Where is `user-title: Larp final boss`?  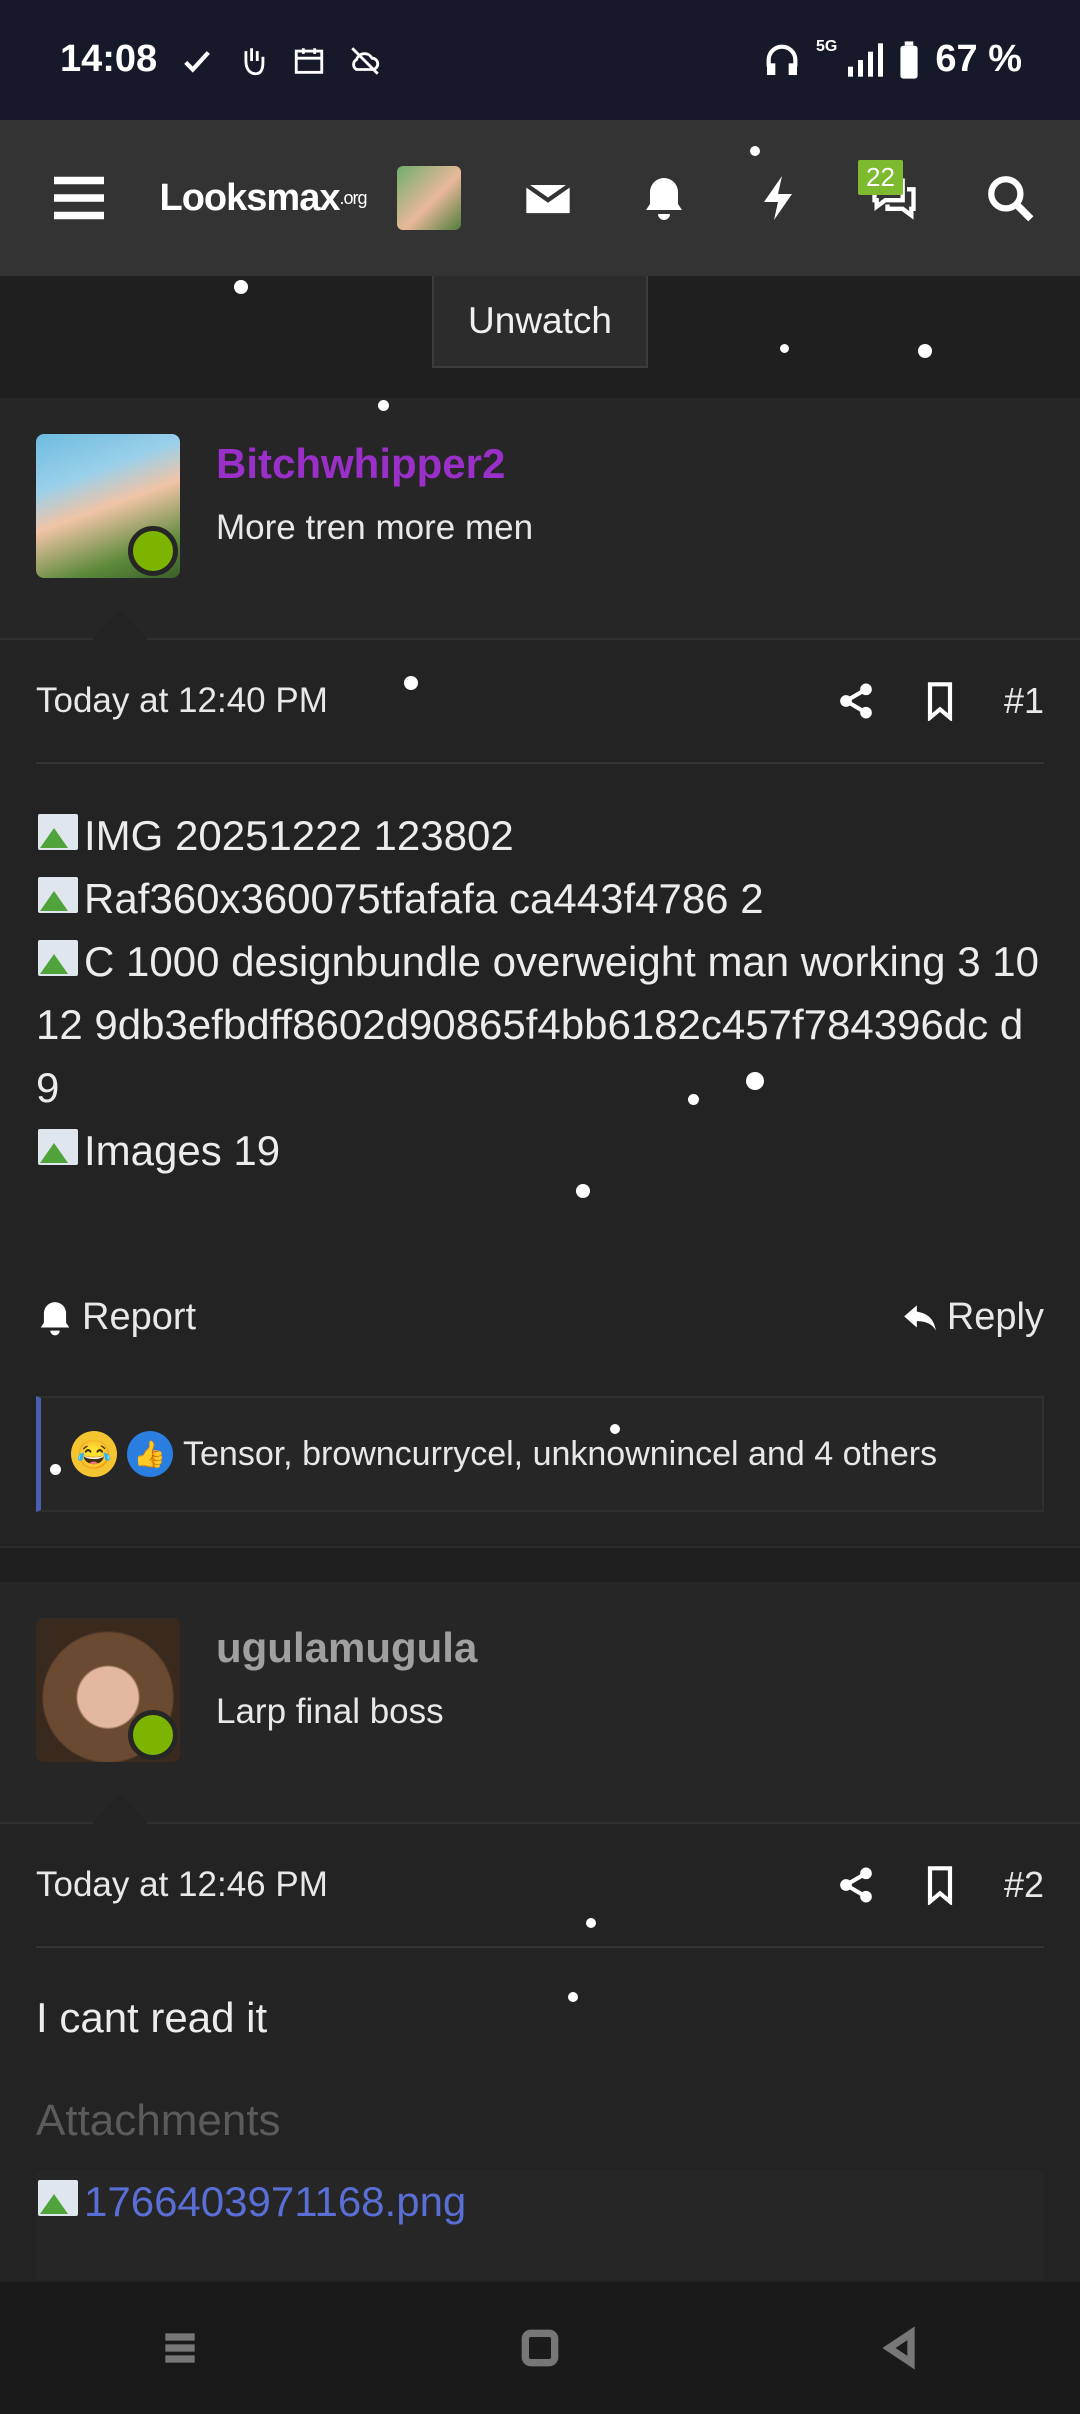
user-title: Larp final boss is located at coordinates (330, 1711).